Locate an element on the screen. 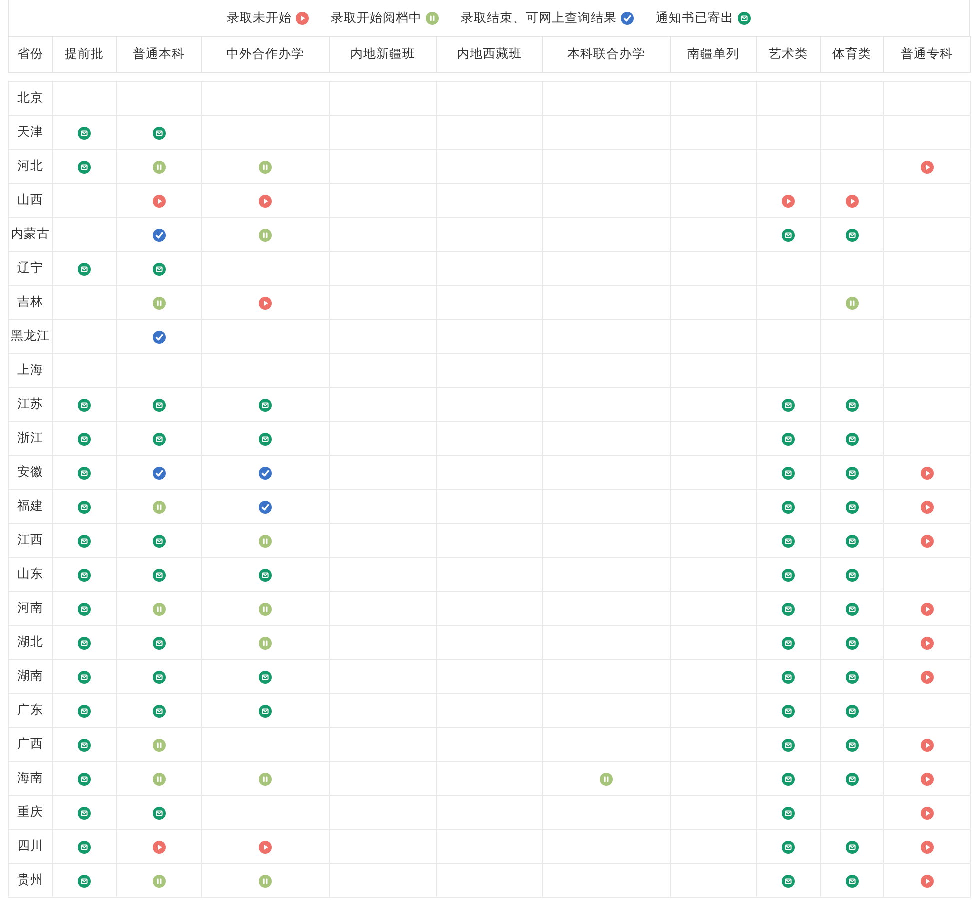  column-header: 提前批 is located at coordinates (84, 54).